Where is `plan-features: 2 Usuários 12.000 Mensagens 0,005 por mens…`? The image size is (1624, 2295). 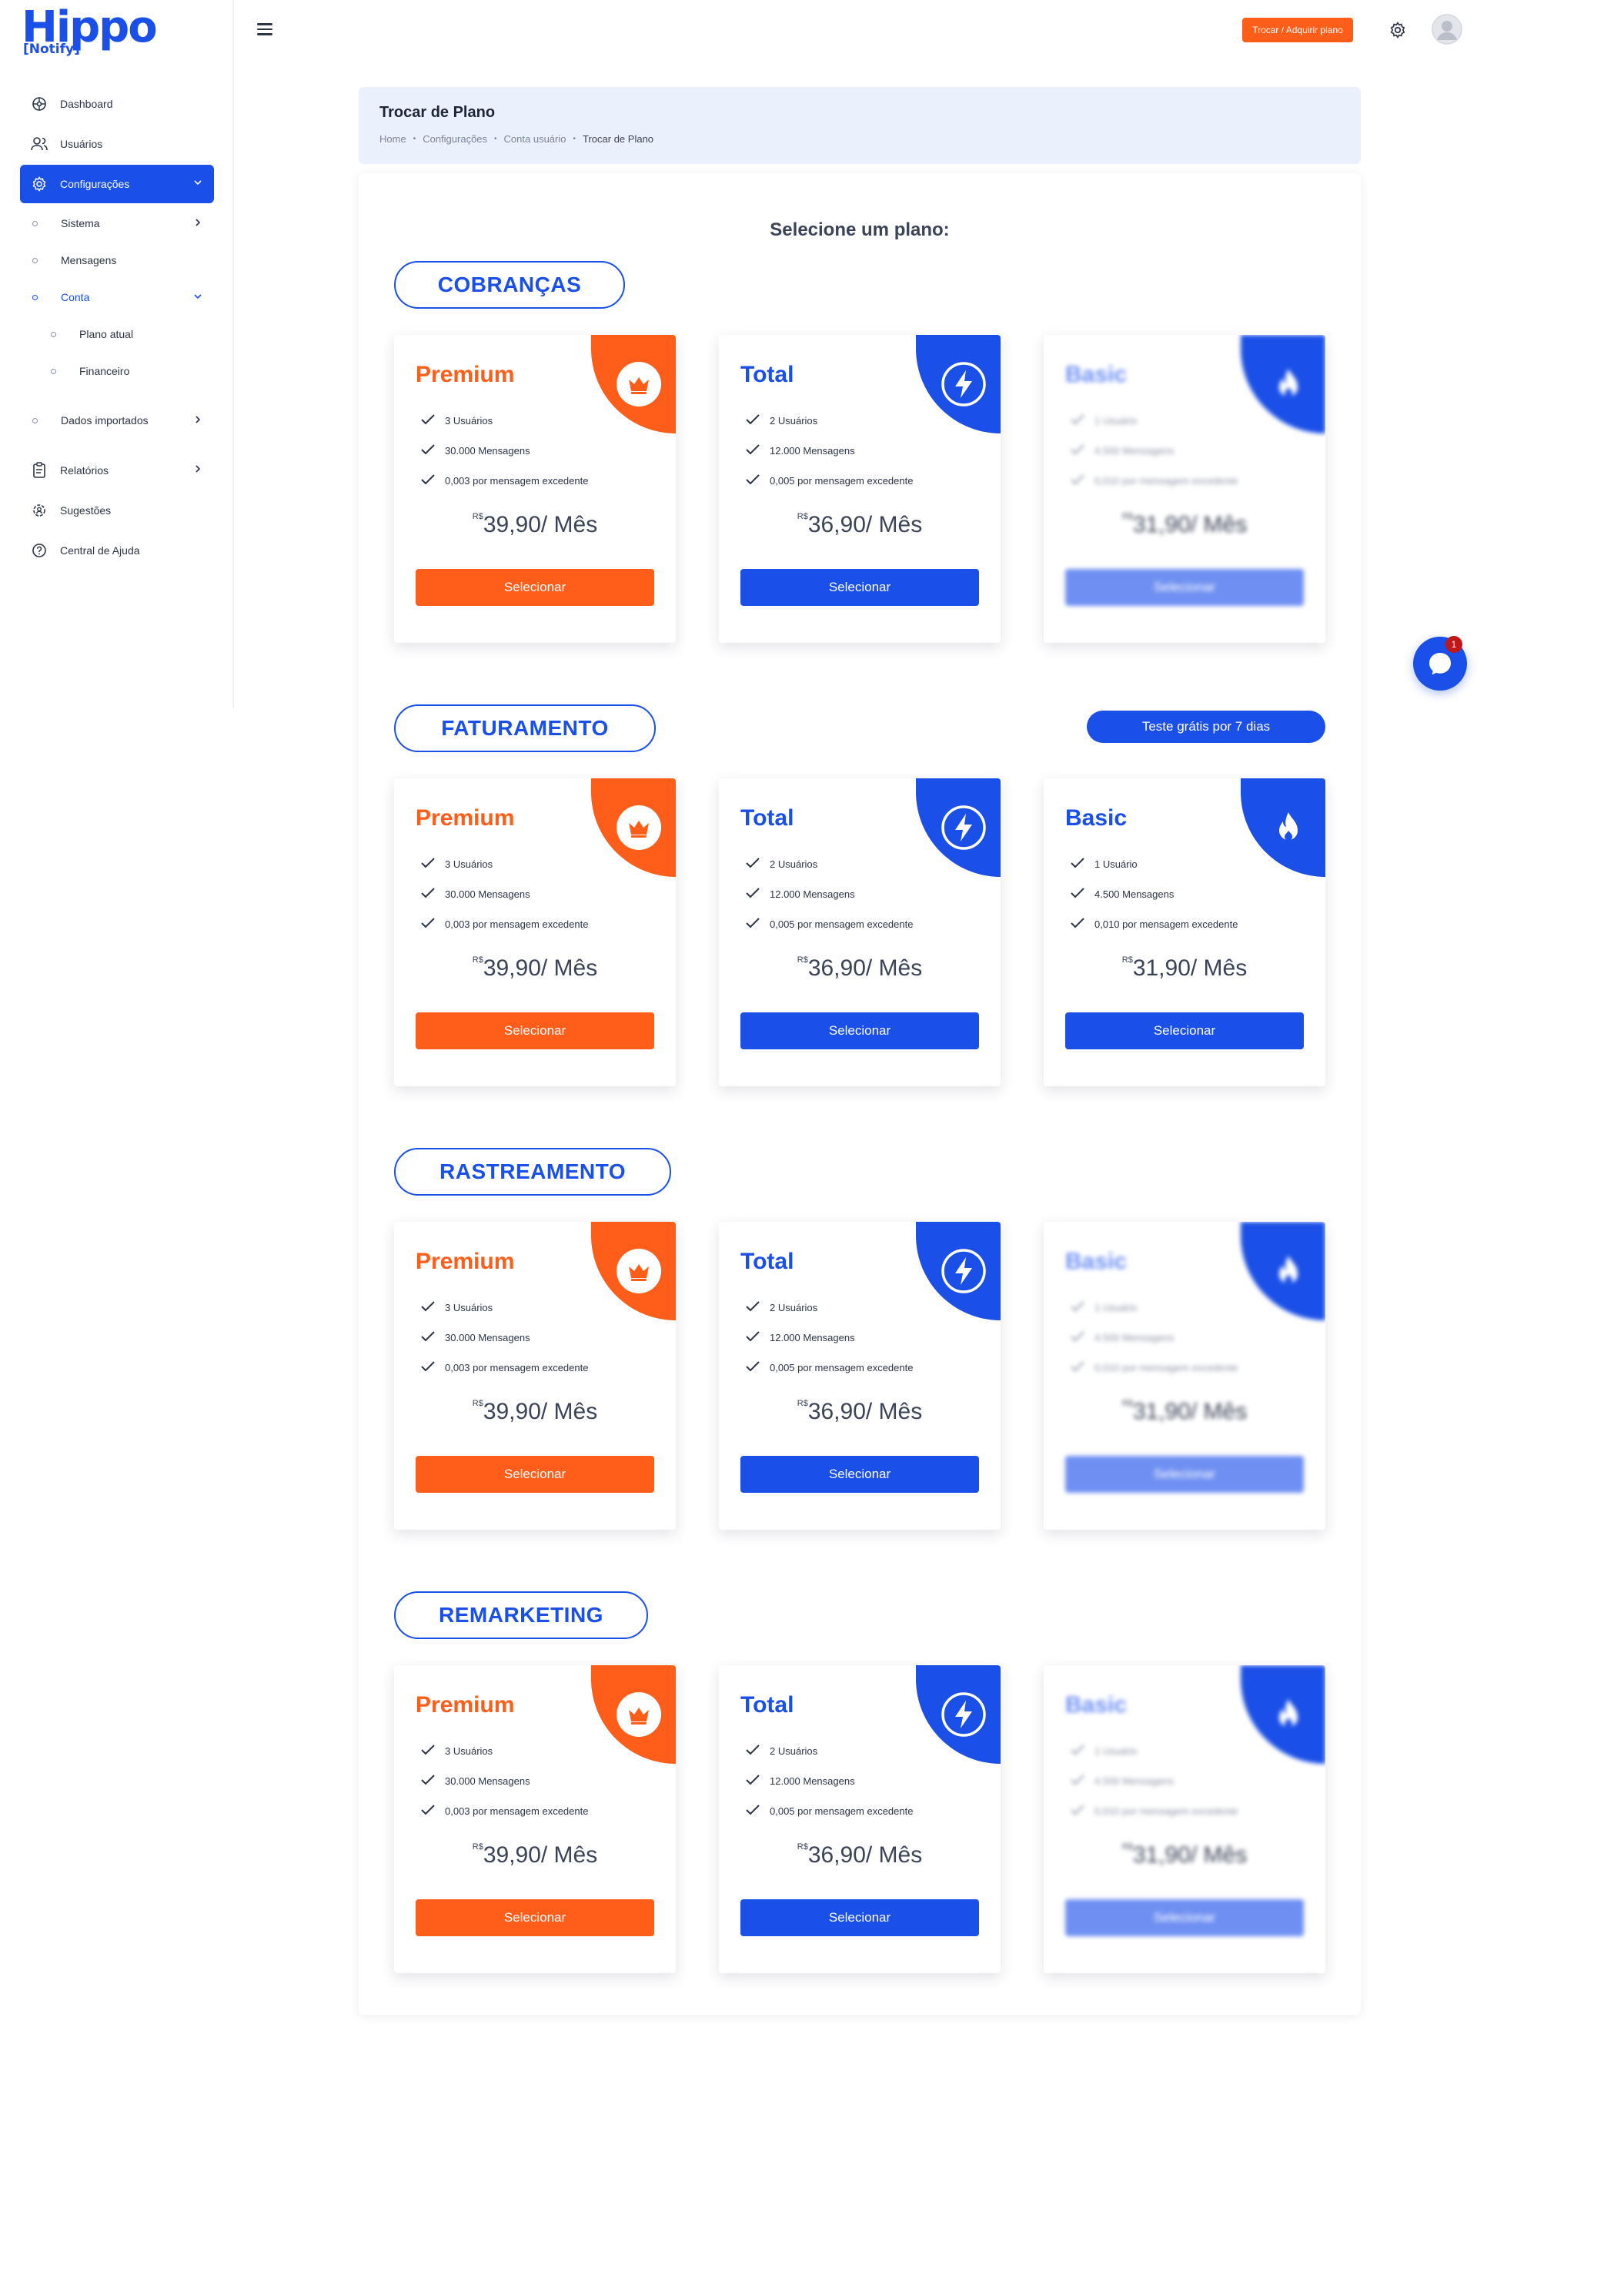
plan-features: 2 Usuários 12.000 Mensagens 0,005 por mens… is located at coordinates (829, 1338).